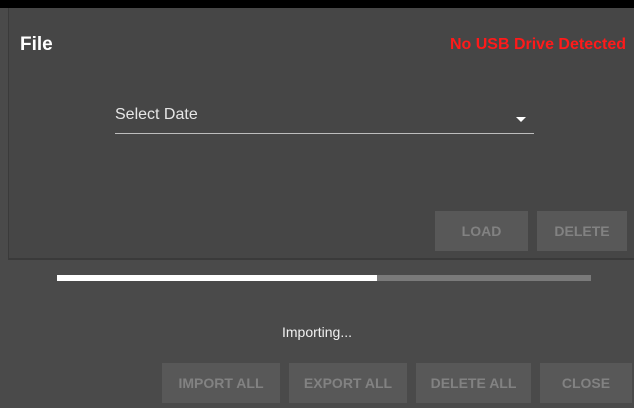  Describe the element at coordinates (537, 44) in the screenshot. I see `usb-status-message: No USB Drive Detected` at that location.